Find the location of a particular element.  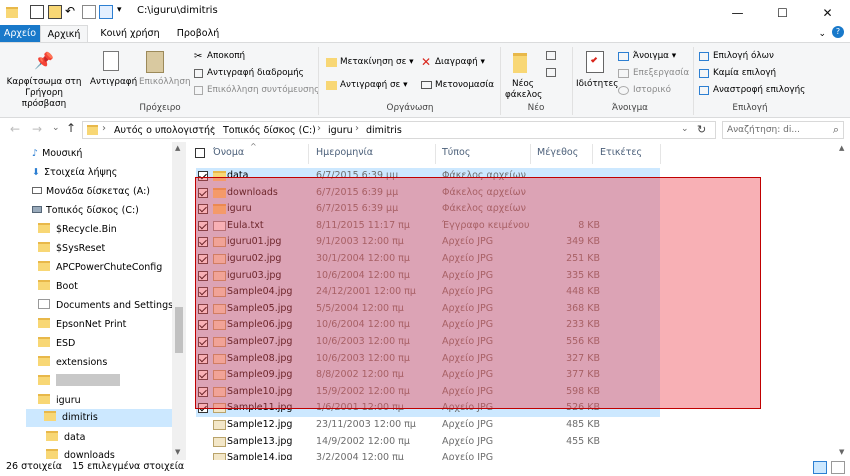

forward-arrow-icon: → is located at coordinates (37, 129).